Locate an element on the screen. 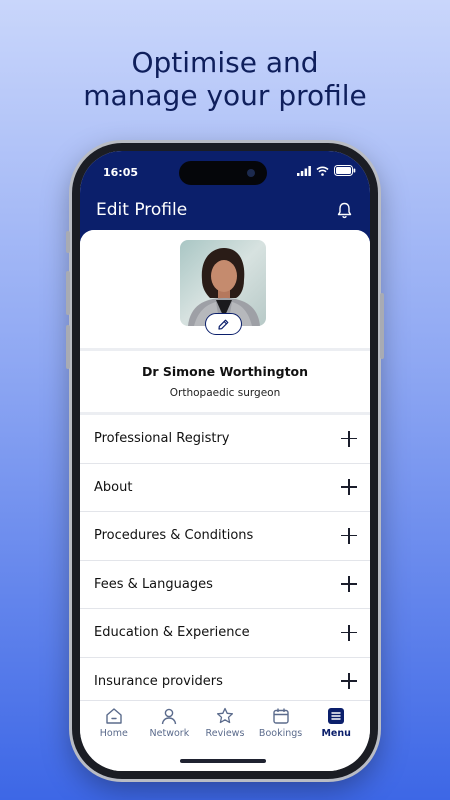 The width and height of the screenshot is (450, 800). tab-label: Home is located at coordinates (113, 733).